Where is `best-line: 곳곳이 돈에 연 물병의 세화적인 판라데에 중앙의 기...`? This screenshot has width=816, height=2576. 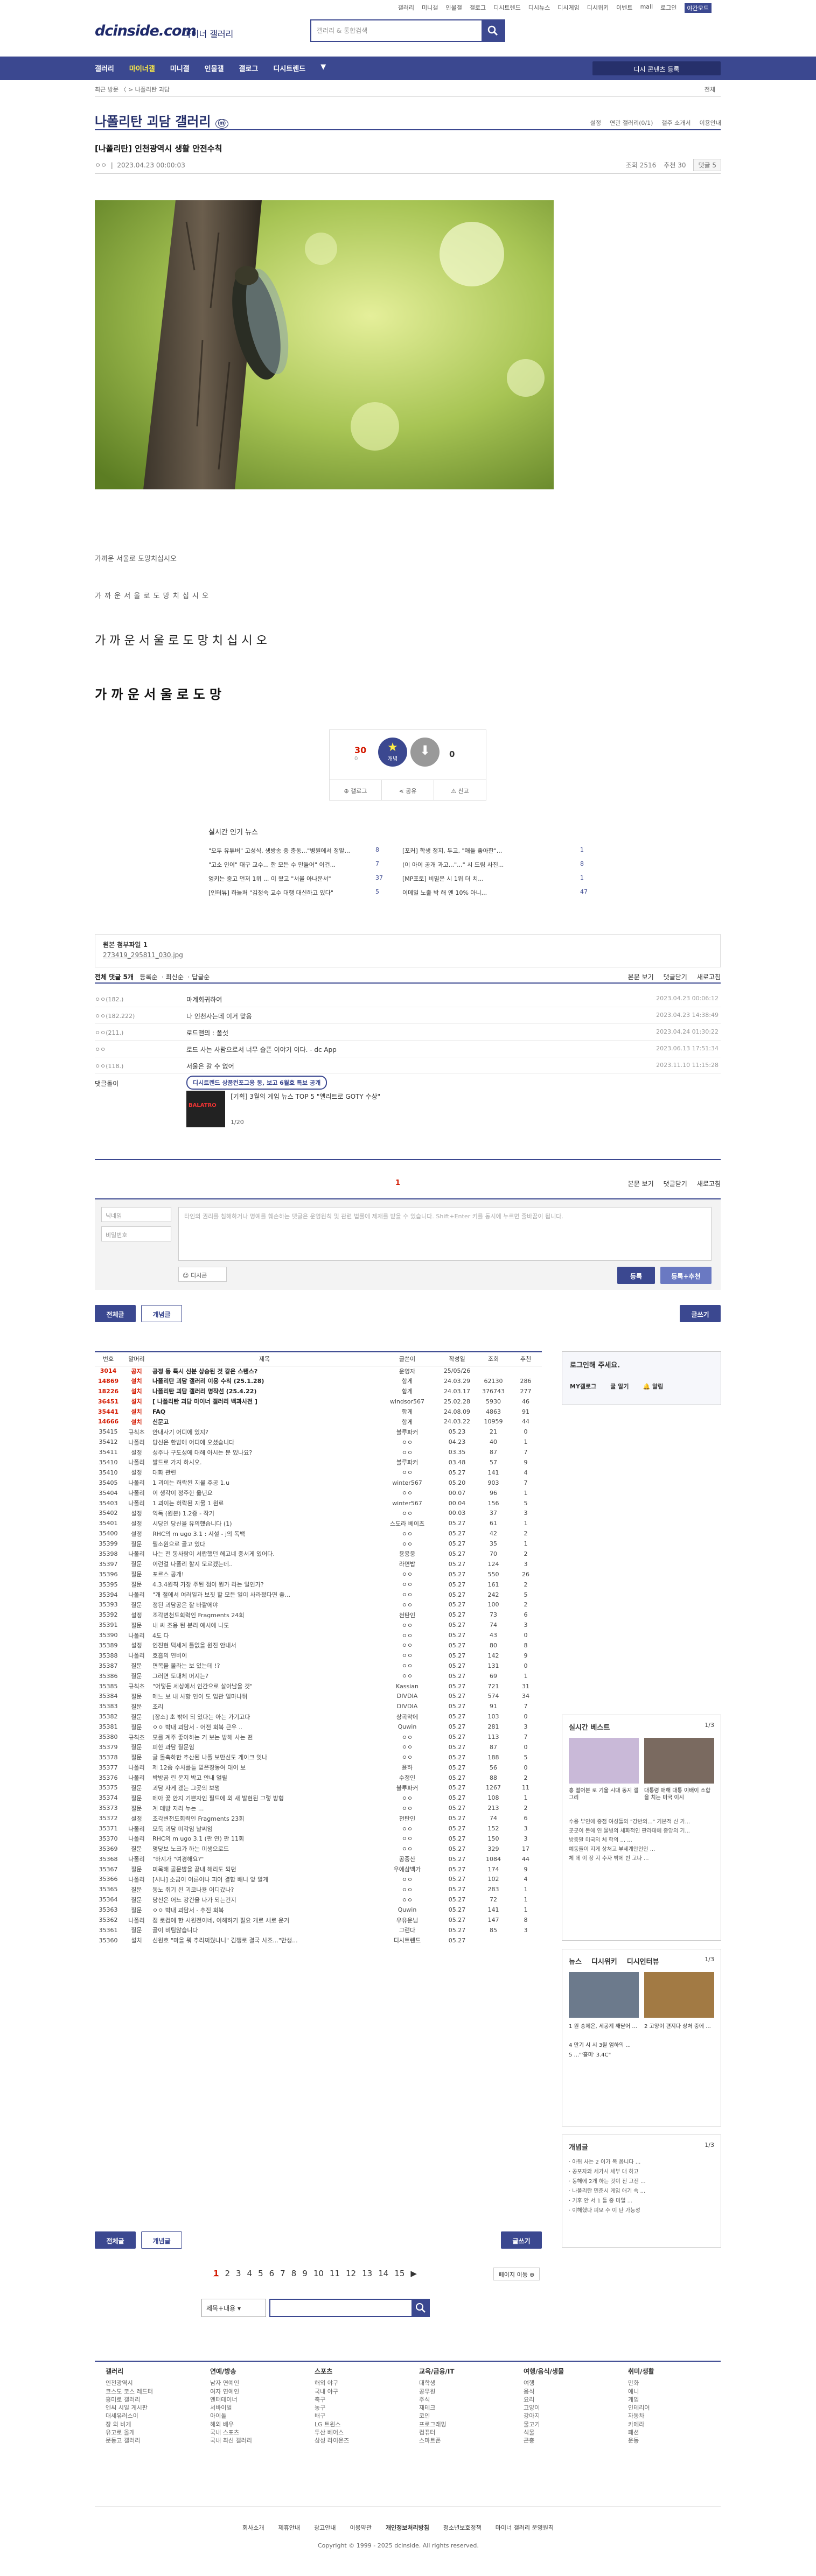
best-line: 곳곳이 돈에 연 물병의 세화적인 판라데에 중앙의 기... is located at coordinates (642, 1831).